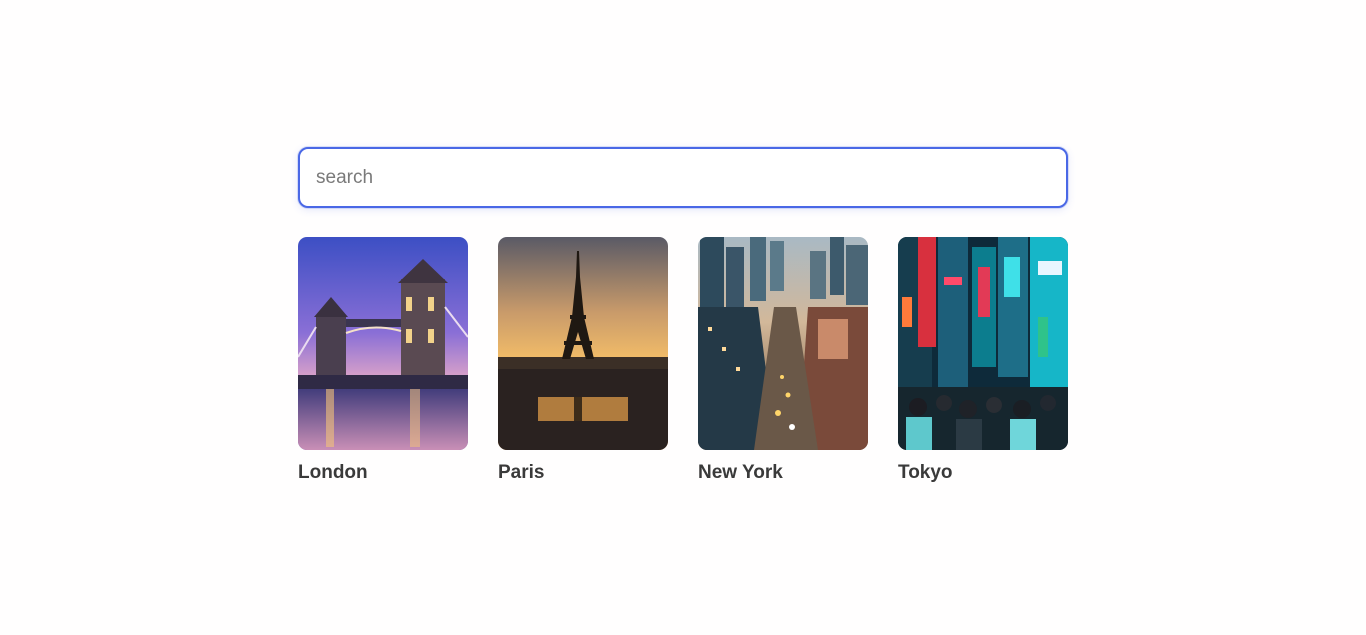  I want to click on search-input, so click(683, 177).